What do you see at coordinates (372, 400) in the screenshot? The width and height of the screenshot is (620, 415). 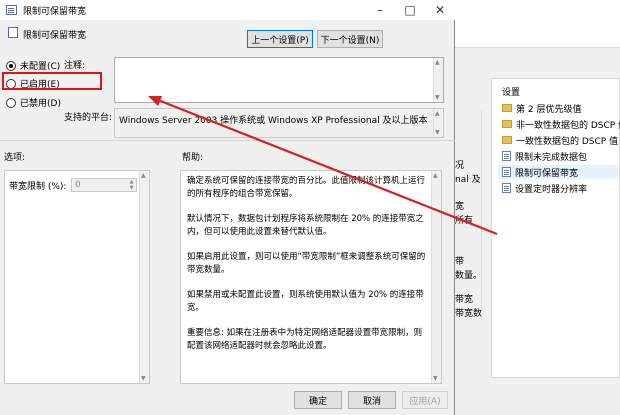 I see `cancel-button: 取消` at bounding box center [372, 400].